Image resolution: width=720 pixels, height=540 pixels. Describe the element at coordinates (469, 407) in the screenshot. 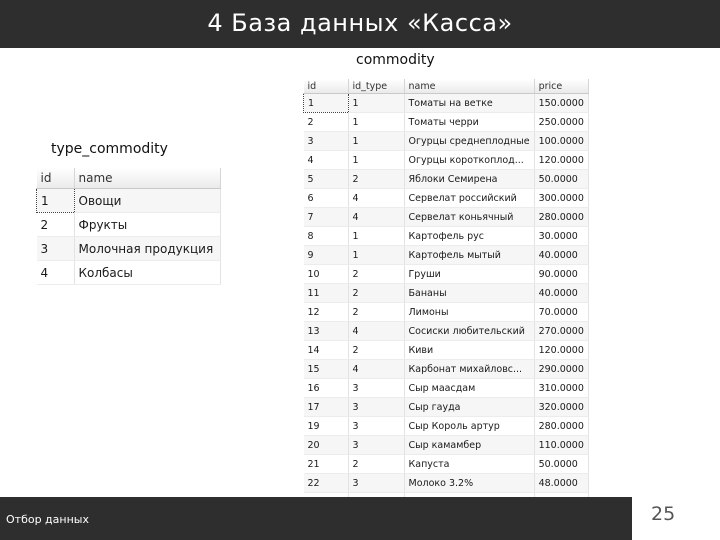

I see `table-cell: Сыр гауда` at that location.